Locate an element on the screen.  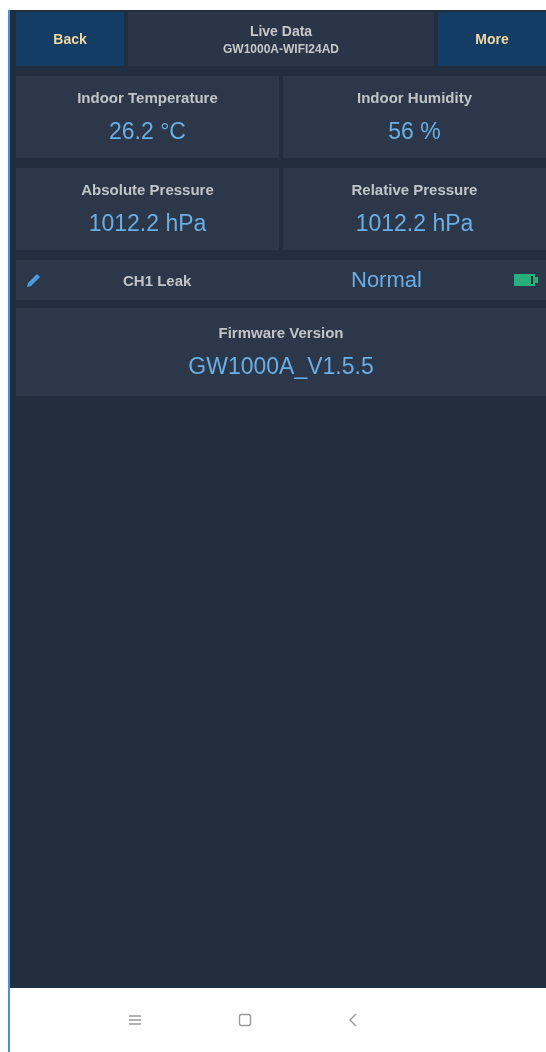
sensor-name: CH1 Leak is located at coordinates (157, 280).